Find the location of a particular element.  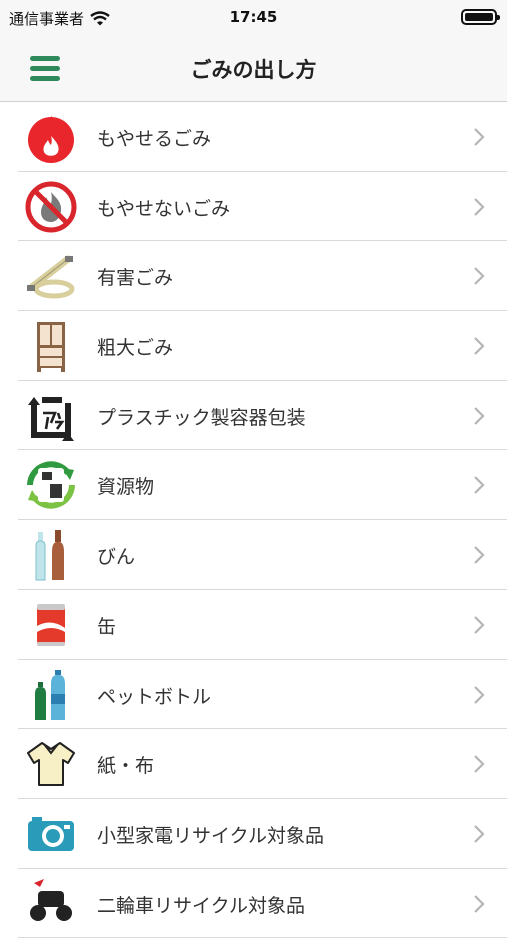

list-item-label: プラスチック製容器包装 is located at coordinates (201, 417).